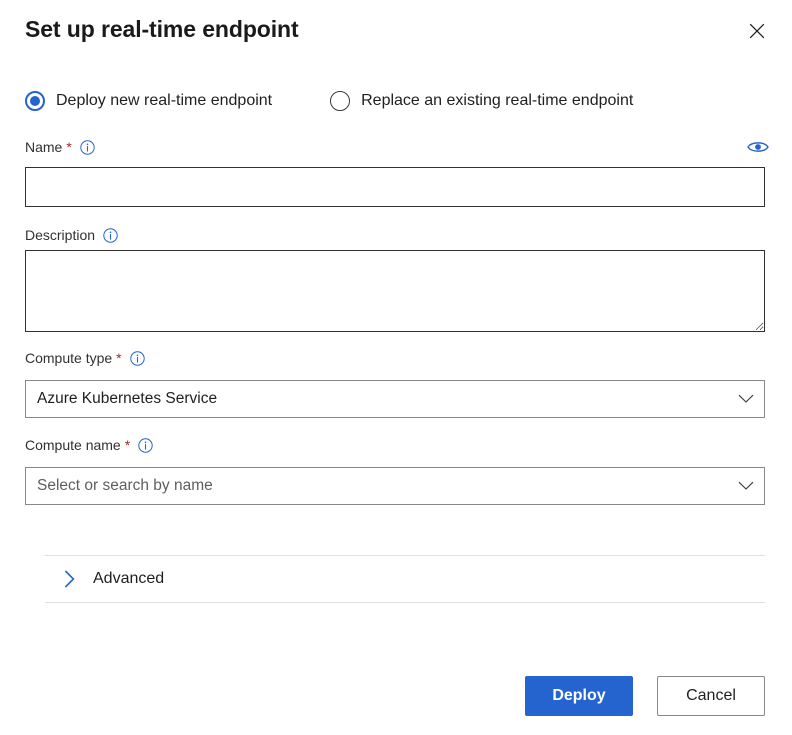  Describe the element at coordinates (35, 101) in the screenshot. I see `radio-selected-icon` at that location.